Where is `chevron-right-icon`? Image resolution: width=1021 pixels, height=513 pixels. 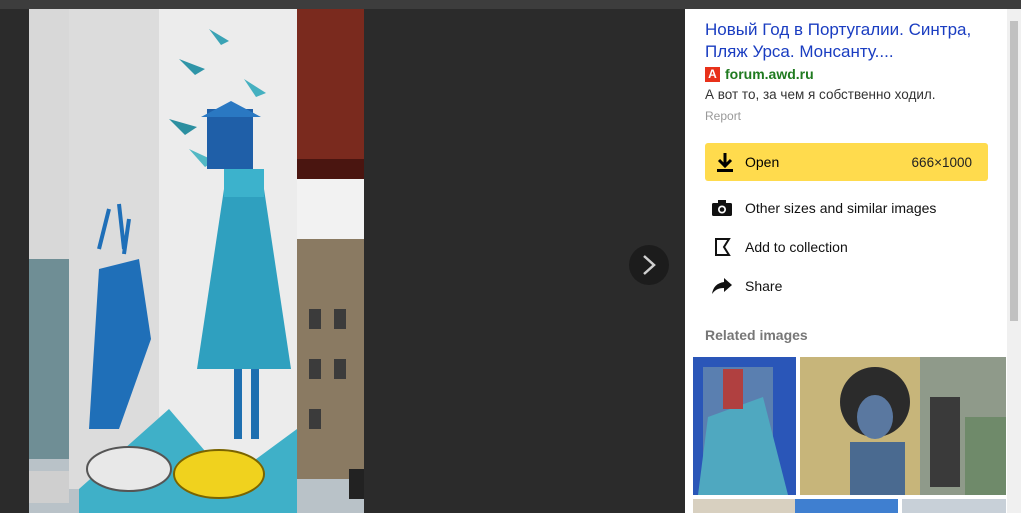 chevron-right-icon is located at coordinates (649, 265).